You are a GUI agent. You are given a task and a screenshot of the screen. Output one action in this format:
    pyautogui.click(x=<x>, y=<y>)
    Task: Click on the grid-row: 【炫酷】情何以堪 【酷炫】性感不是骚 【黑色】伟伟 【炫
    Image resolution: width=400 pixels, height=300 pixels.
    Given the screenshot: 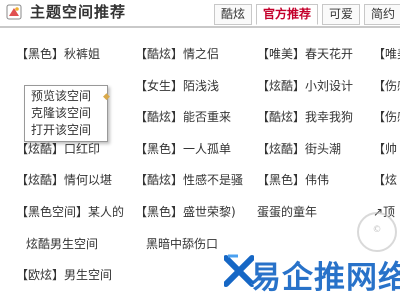 What is the action you would take?
    pyautogui.click(x=200, y=187)
    